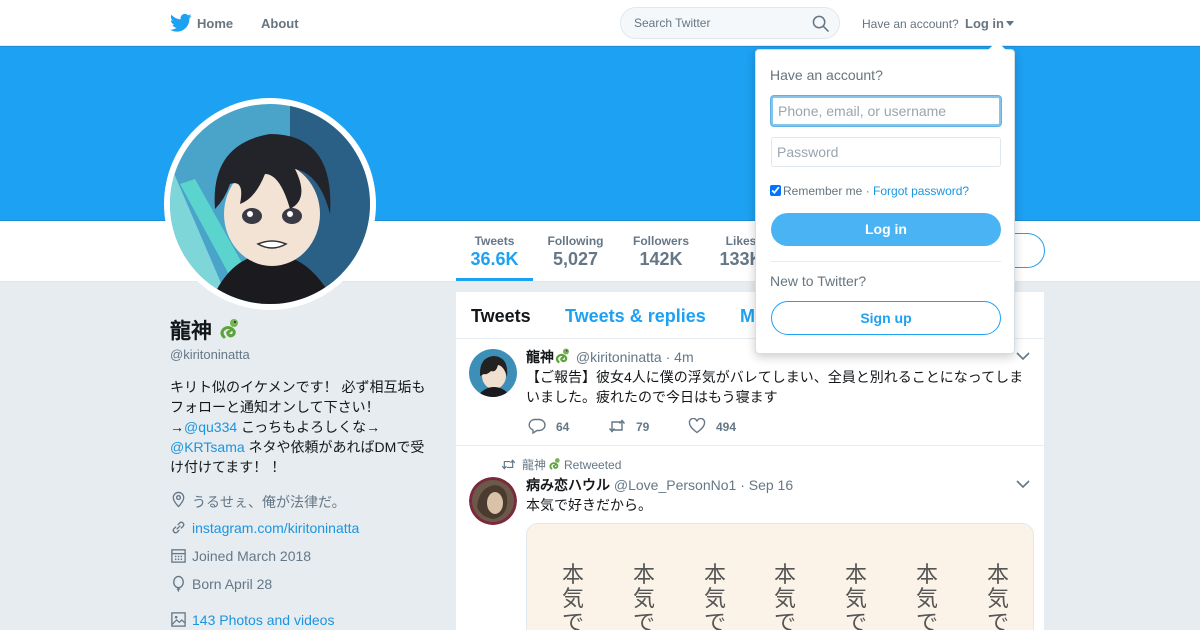 This screenshot has width=1200, height=630. Describe the element at coordinates (494, 259) in the screenshot. I see `stat-tweets-value: 36.6K` at that location.